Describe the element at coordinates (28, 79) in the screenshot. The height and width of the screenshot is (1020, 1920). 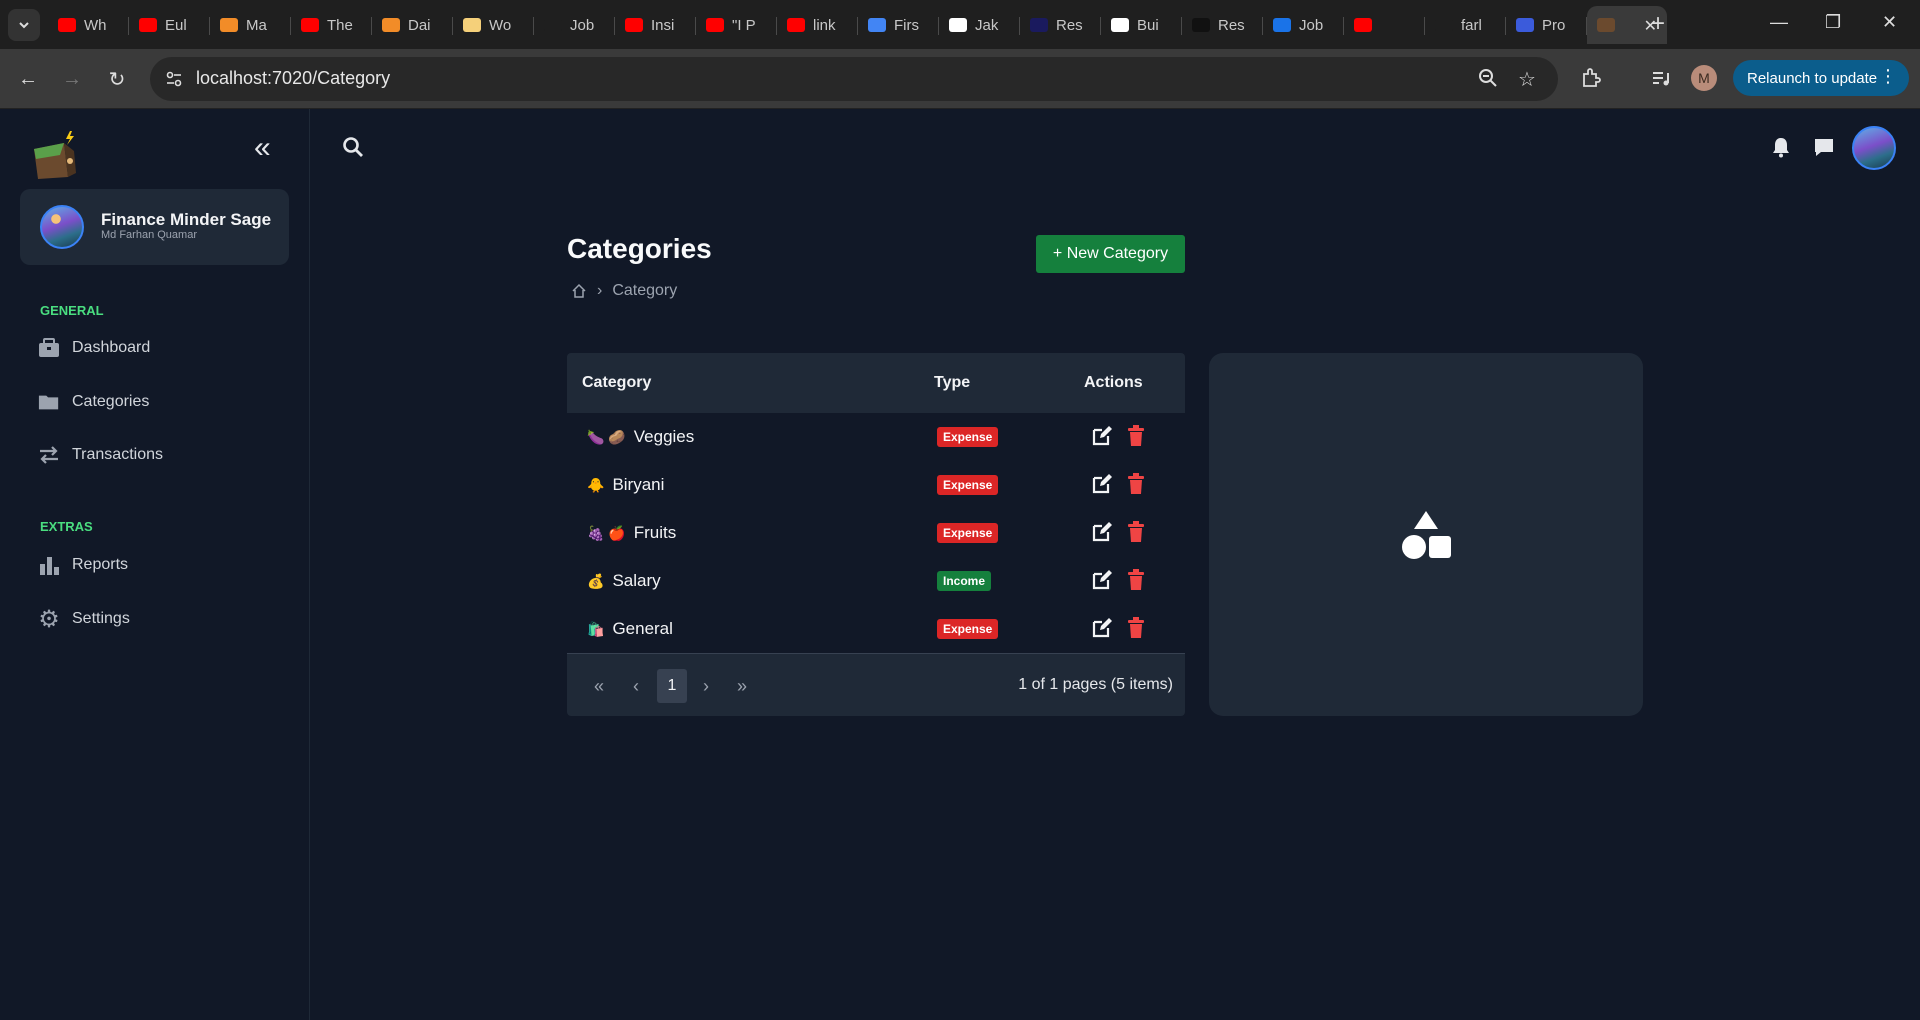
I see `back-button: ←` at that location.